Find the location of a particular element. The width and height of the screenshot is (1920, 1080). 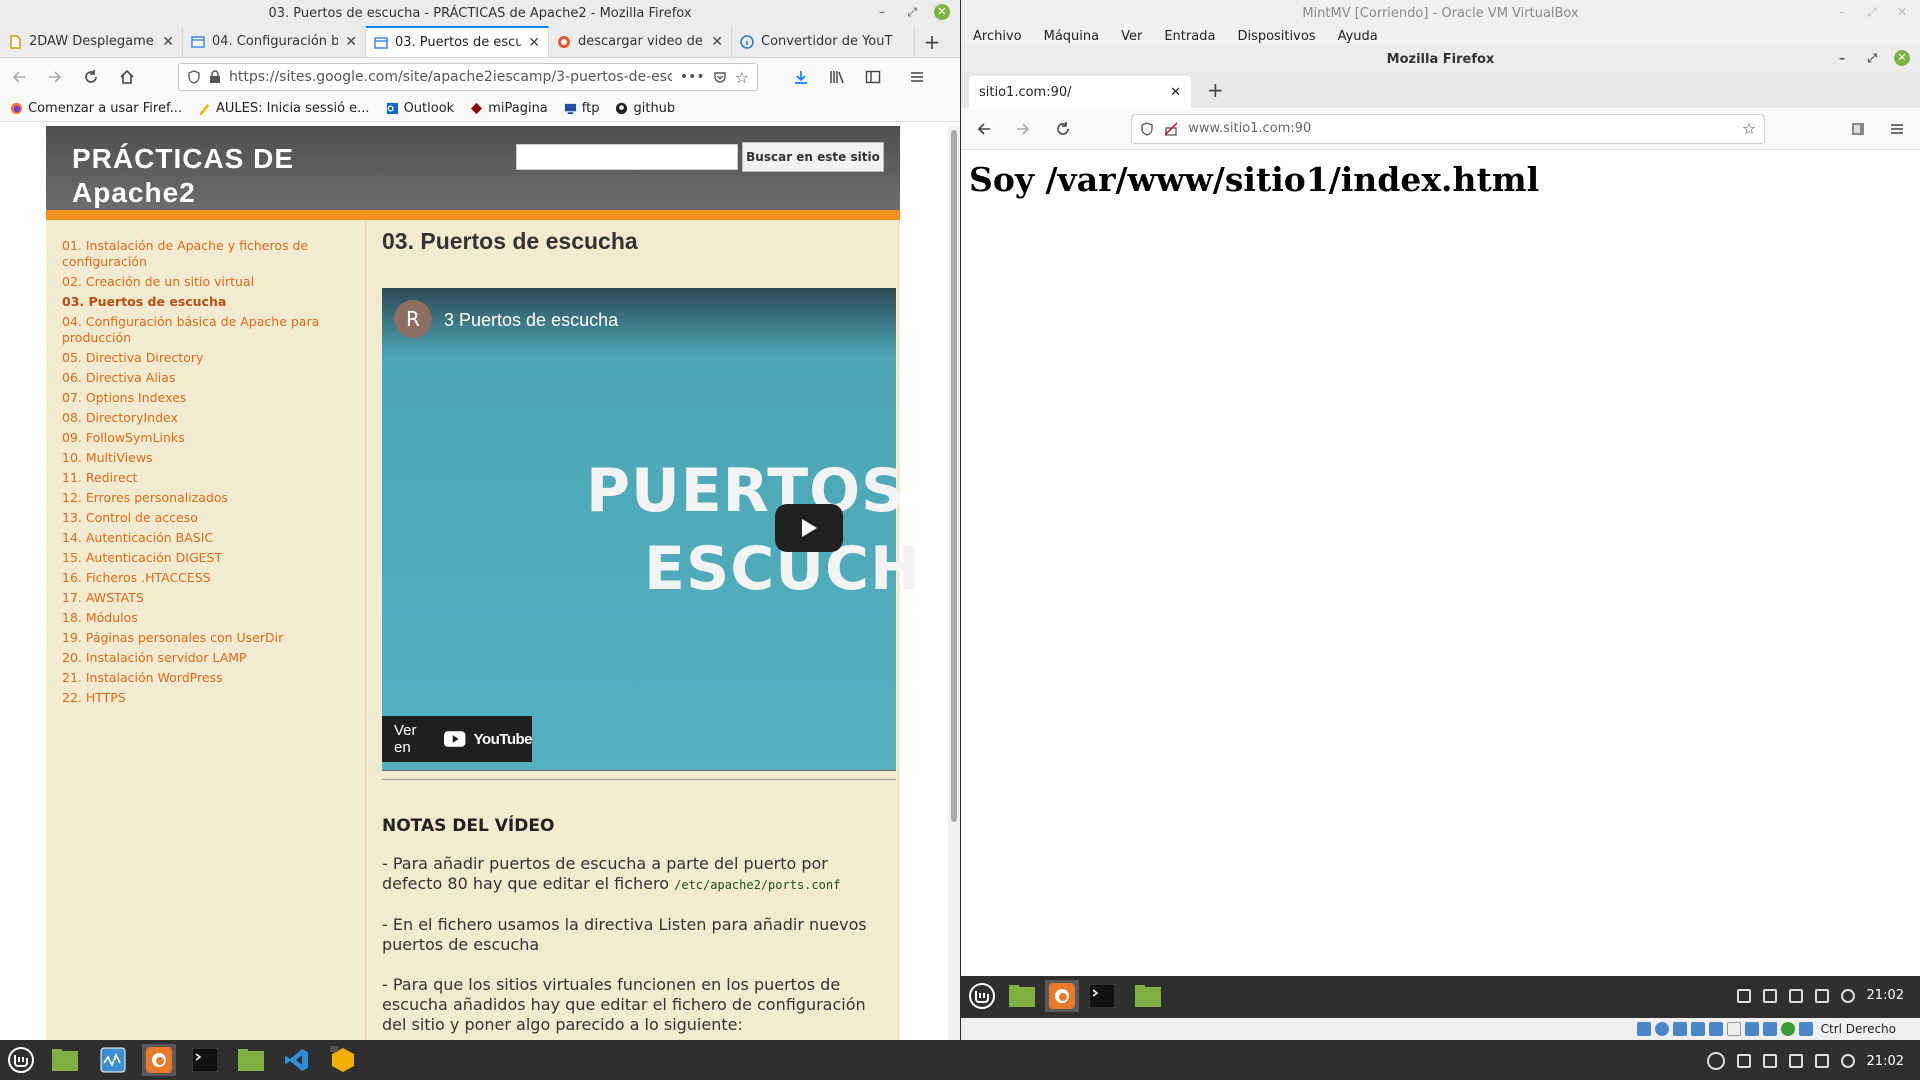

vm-insecure-lock-icon is located at coordinates (1171, 129).